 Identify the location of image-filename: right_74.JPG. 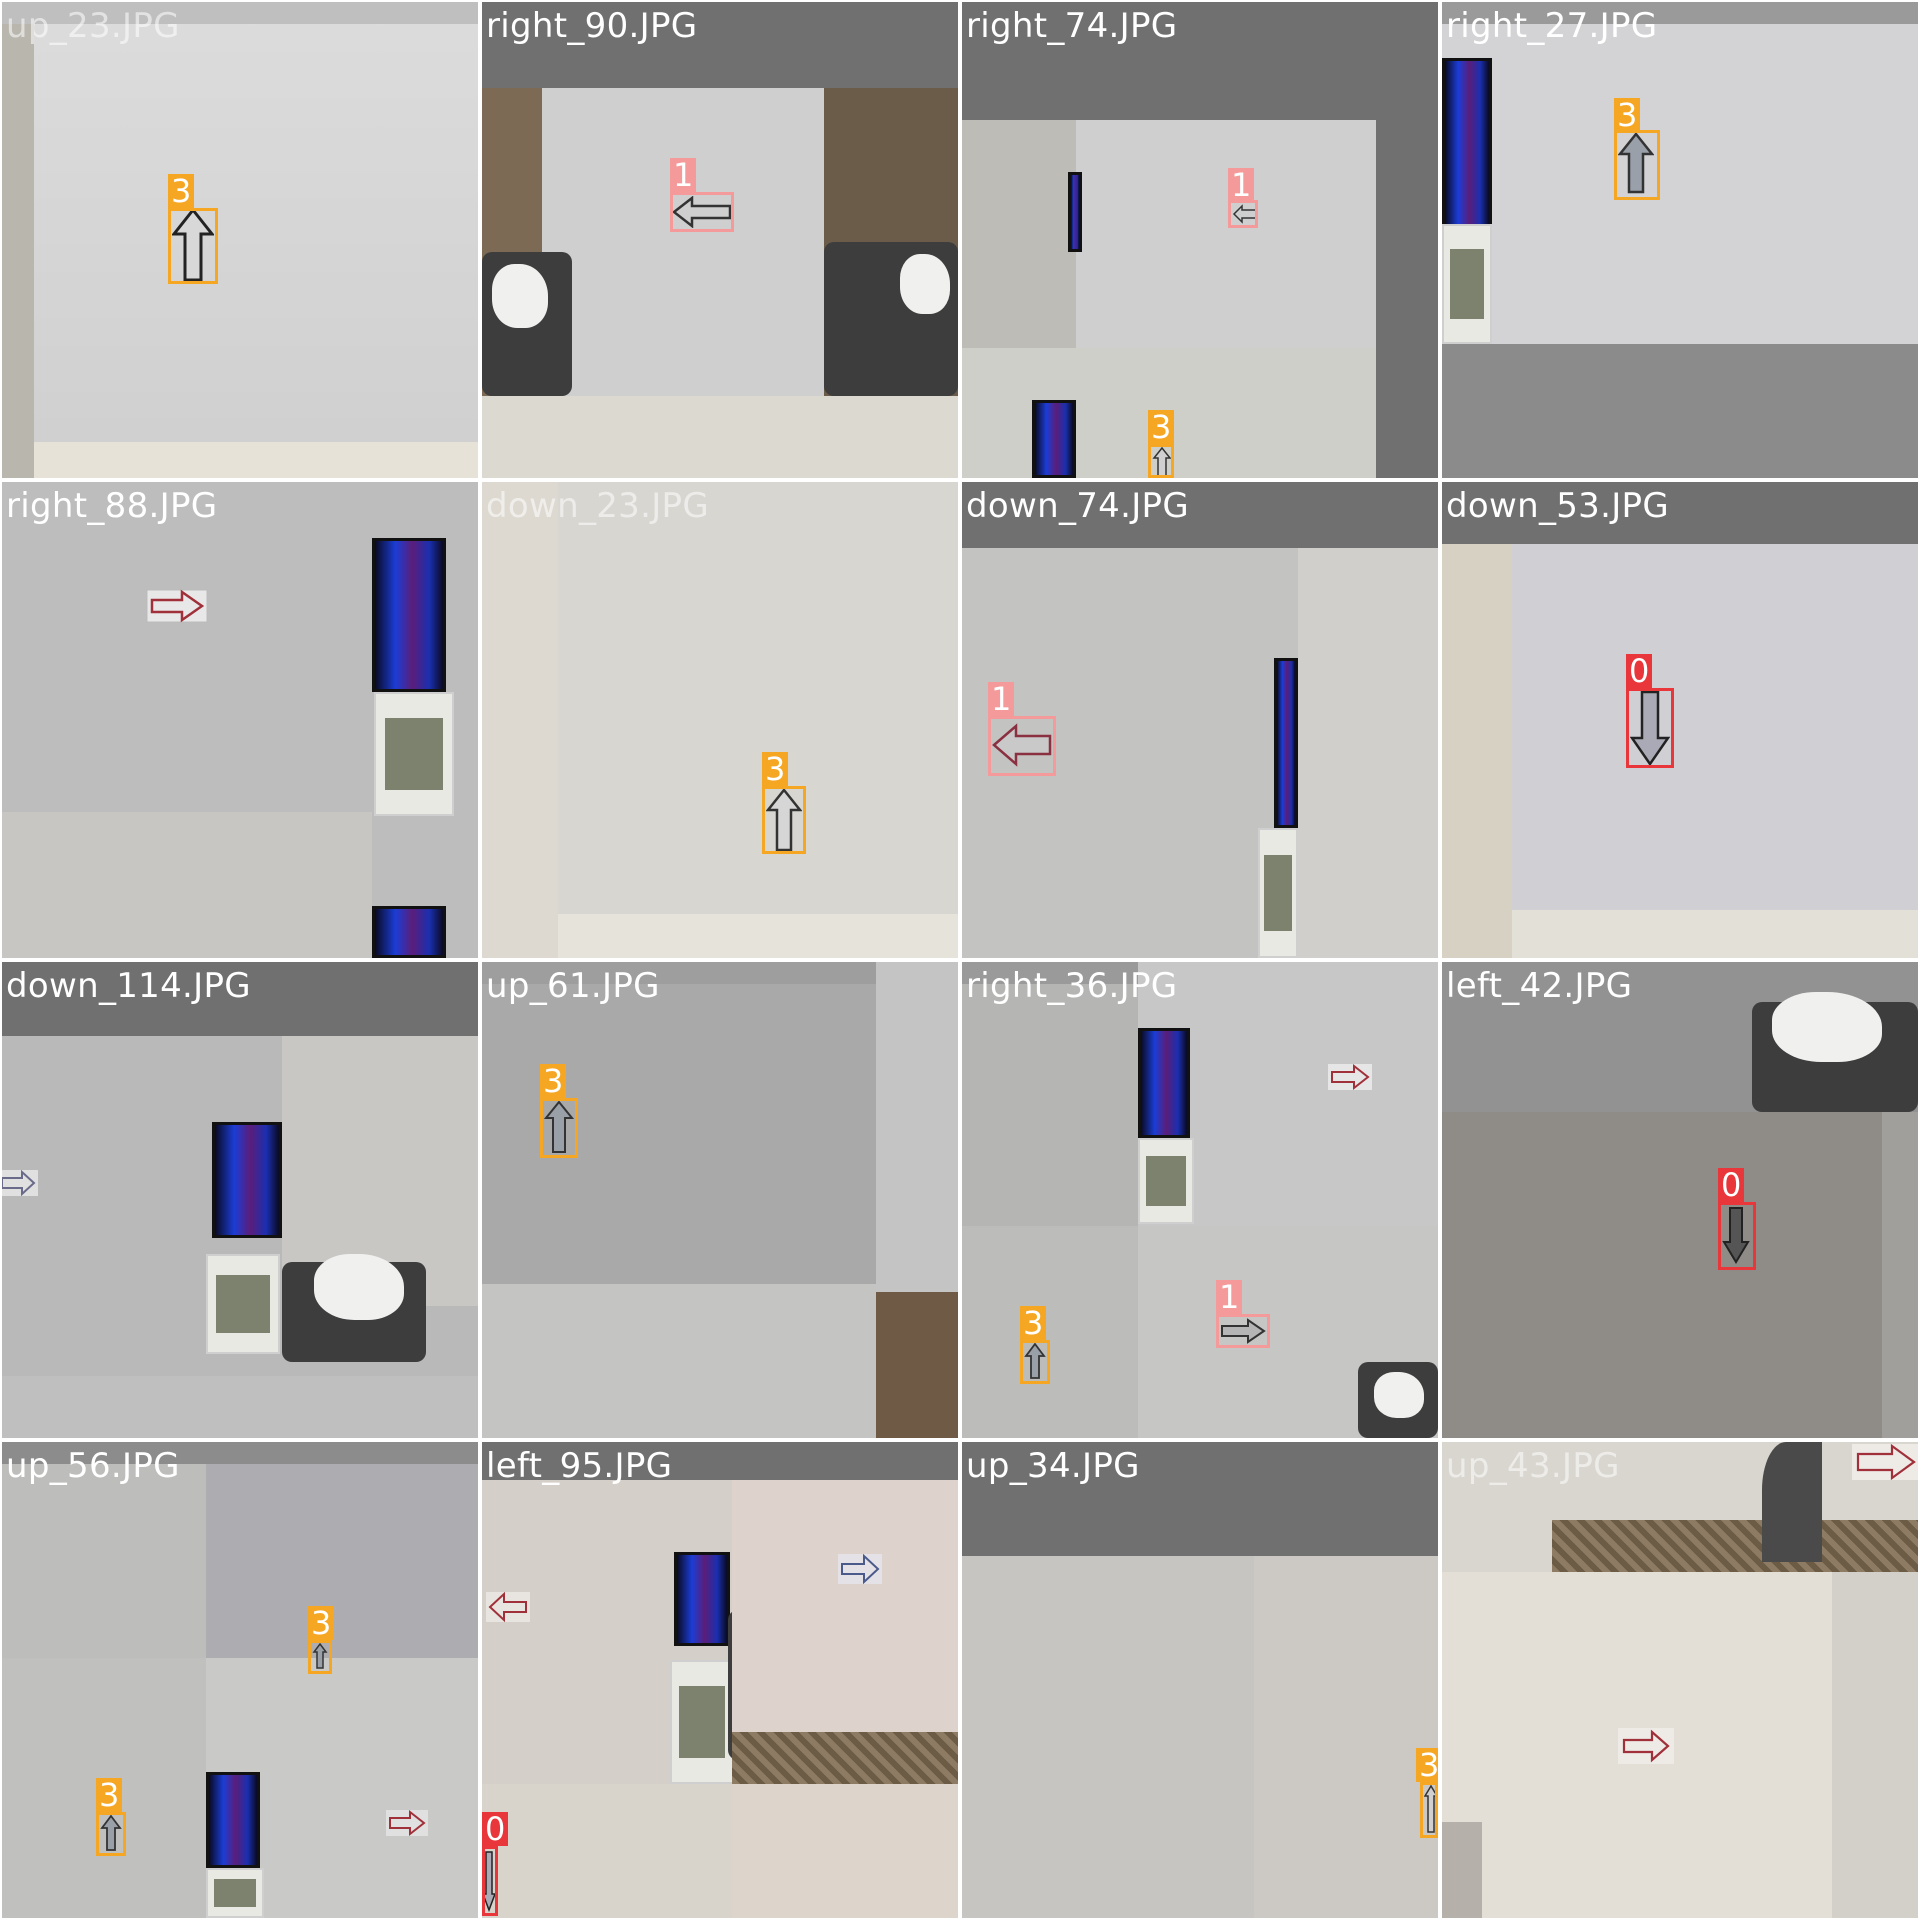
(1072, 26).